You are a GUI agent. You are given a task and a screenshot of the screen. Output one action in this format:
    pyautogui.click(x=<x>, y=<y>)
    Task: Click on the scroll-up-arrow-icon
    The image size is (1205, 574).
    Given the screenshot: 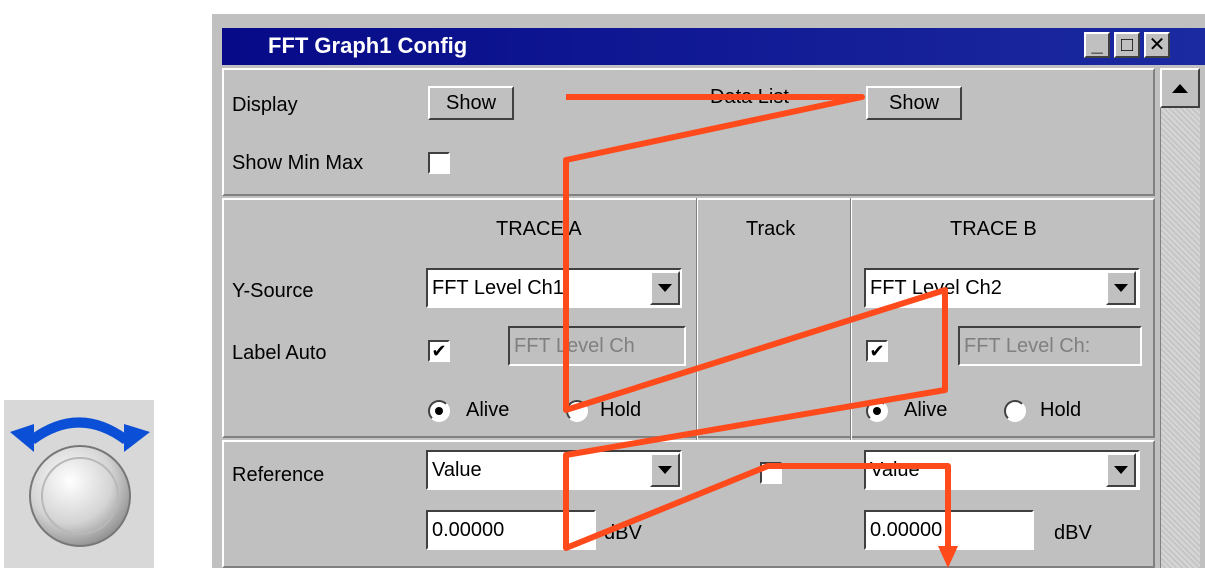 What is the action you would take?
    pyautogui.click(x=1180, y=88)
    